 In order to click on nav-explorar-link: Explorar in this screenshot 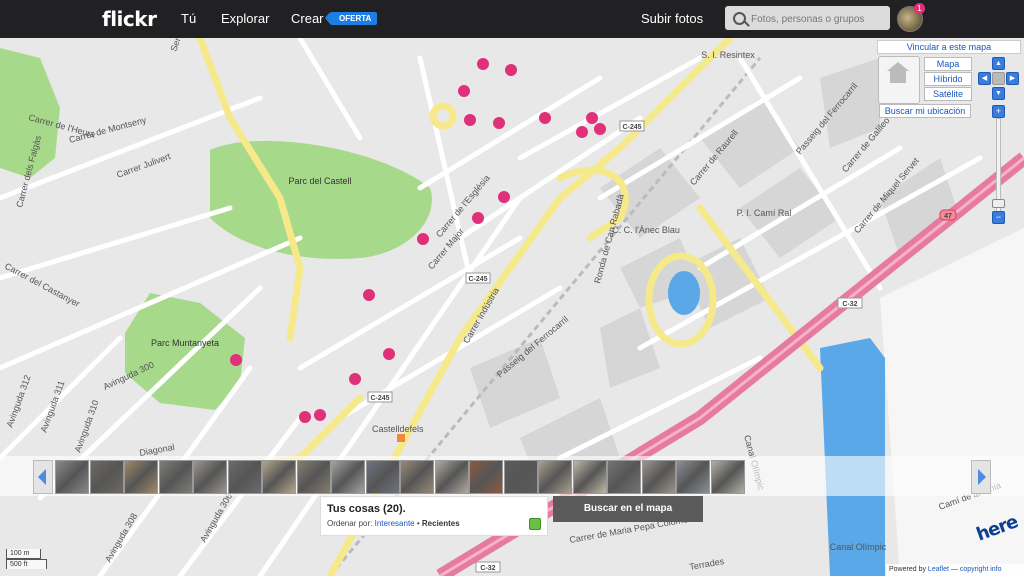, I will do `click(245, 18)`.